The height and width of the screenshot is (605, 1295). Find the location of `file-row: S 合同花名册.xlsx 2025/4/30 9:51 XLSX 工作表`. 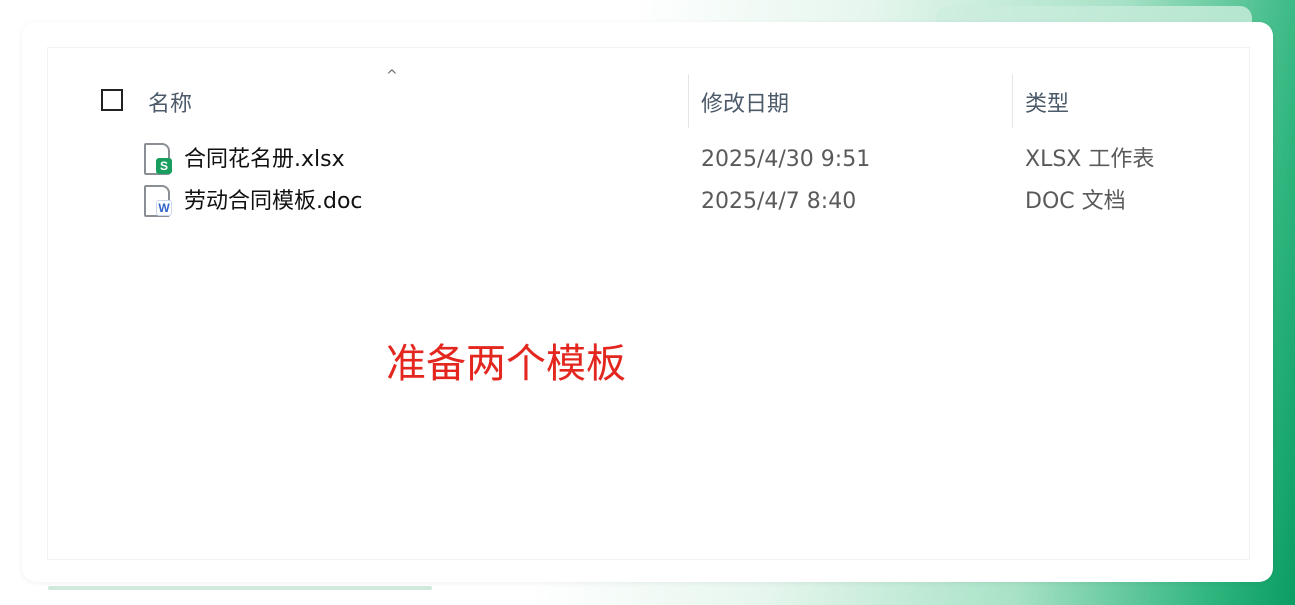

file-row: S 合同花名册.xlsx 2025/4/30 9:51 XLSX 工作表 is located at coordinates (704, 160).